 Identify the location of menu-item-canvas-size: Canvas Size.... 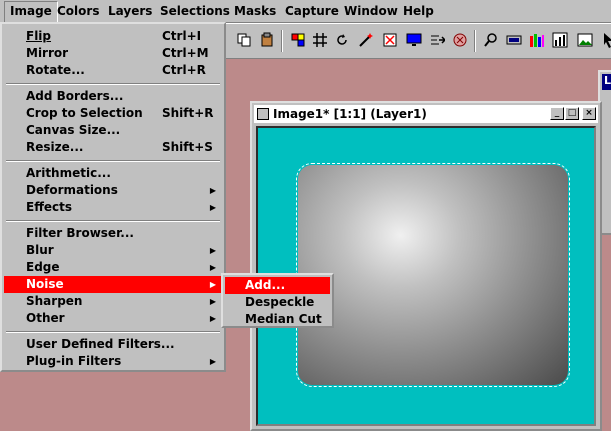
(113, 130).